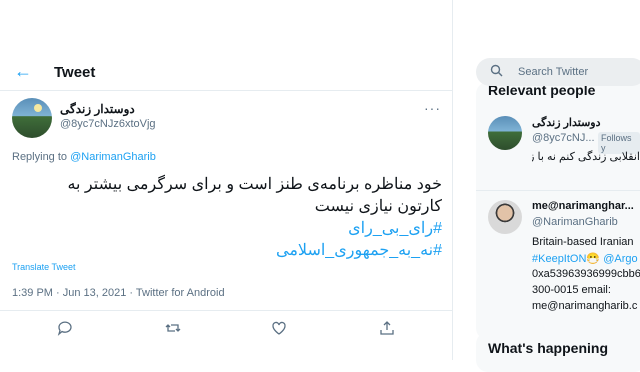  I want to click on relevant-person-bio: انقلابی زندگی کنم نه با زور و, so click(586, 157).